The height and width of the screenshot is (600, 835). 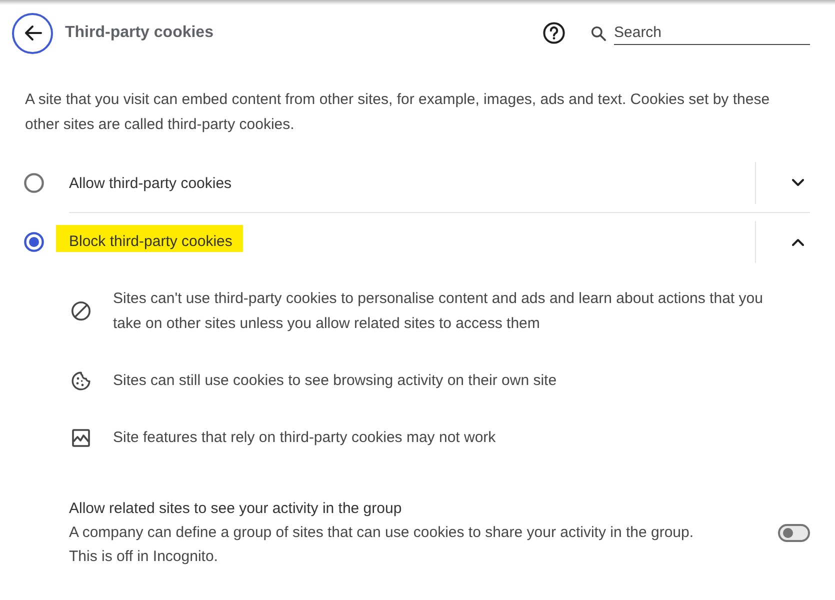 What do you see at coordinates (335, 381) in the screenshot?
I see `detail-text: Sites can still use cookies to see browsing activity on their own site` at bounding box center [335, 381].